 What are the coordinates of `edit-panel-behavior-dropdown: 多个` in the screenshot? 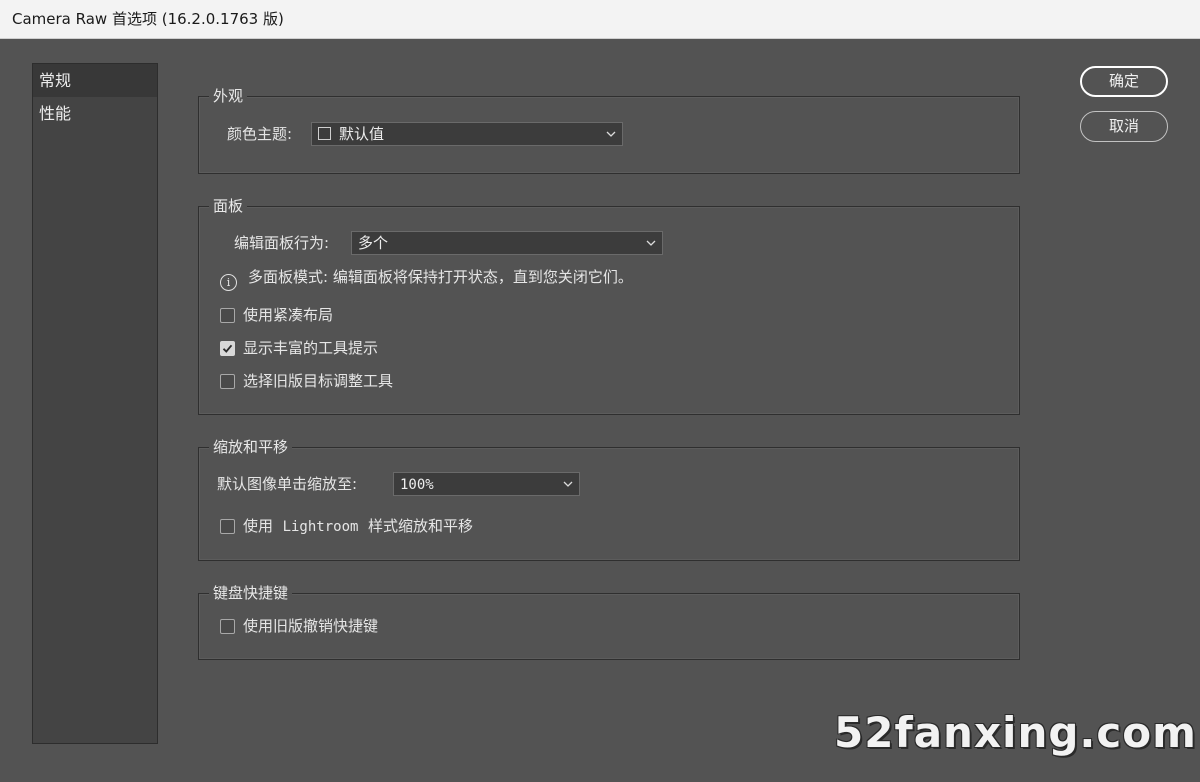 It's located at (507, 243).